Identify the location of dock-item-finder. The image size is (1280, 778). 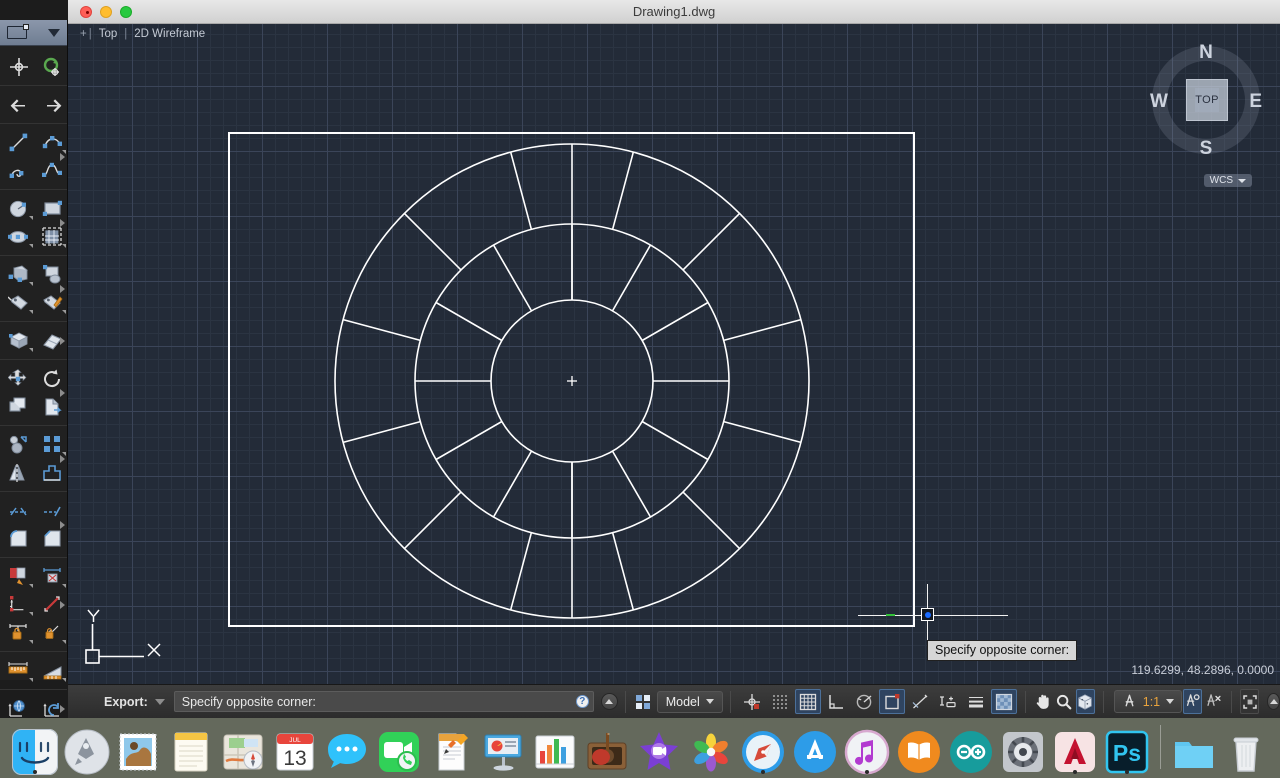
(35, 748).